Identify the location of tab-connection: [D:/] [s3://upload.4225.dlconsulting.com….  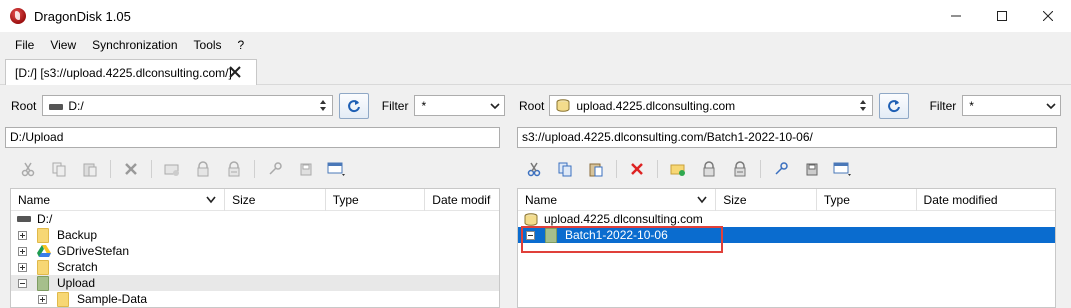
(131, 72).